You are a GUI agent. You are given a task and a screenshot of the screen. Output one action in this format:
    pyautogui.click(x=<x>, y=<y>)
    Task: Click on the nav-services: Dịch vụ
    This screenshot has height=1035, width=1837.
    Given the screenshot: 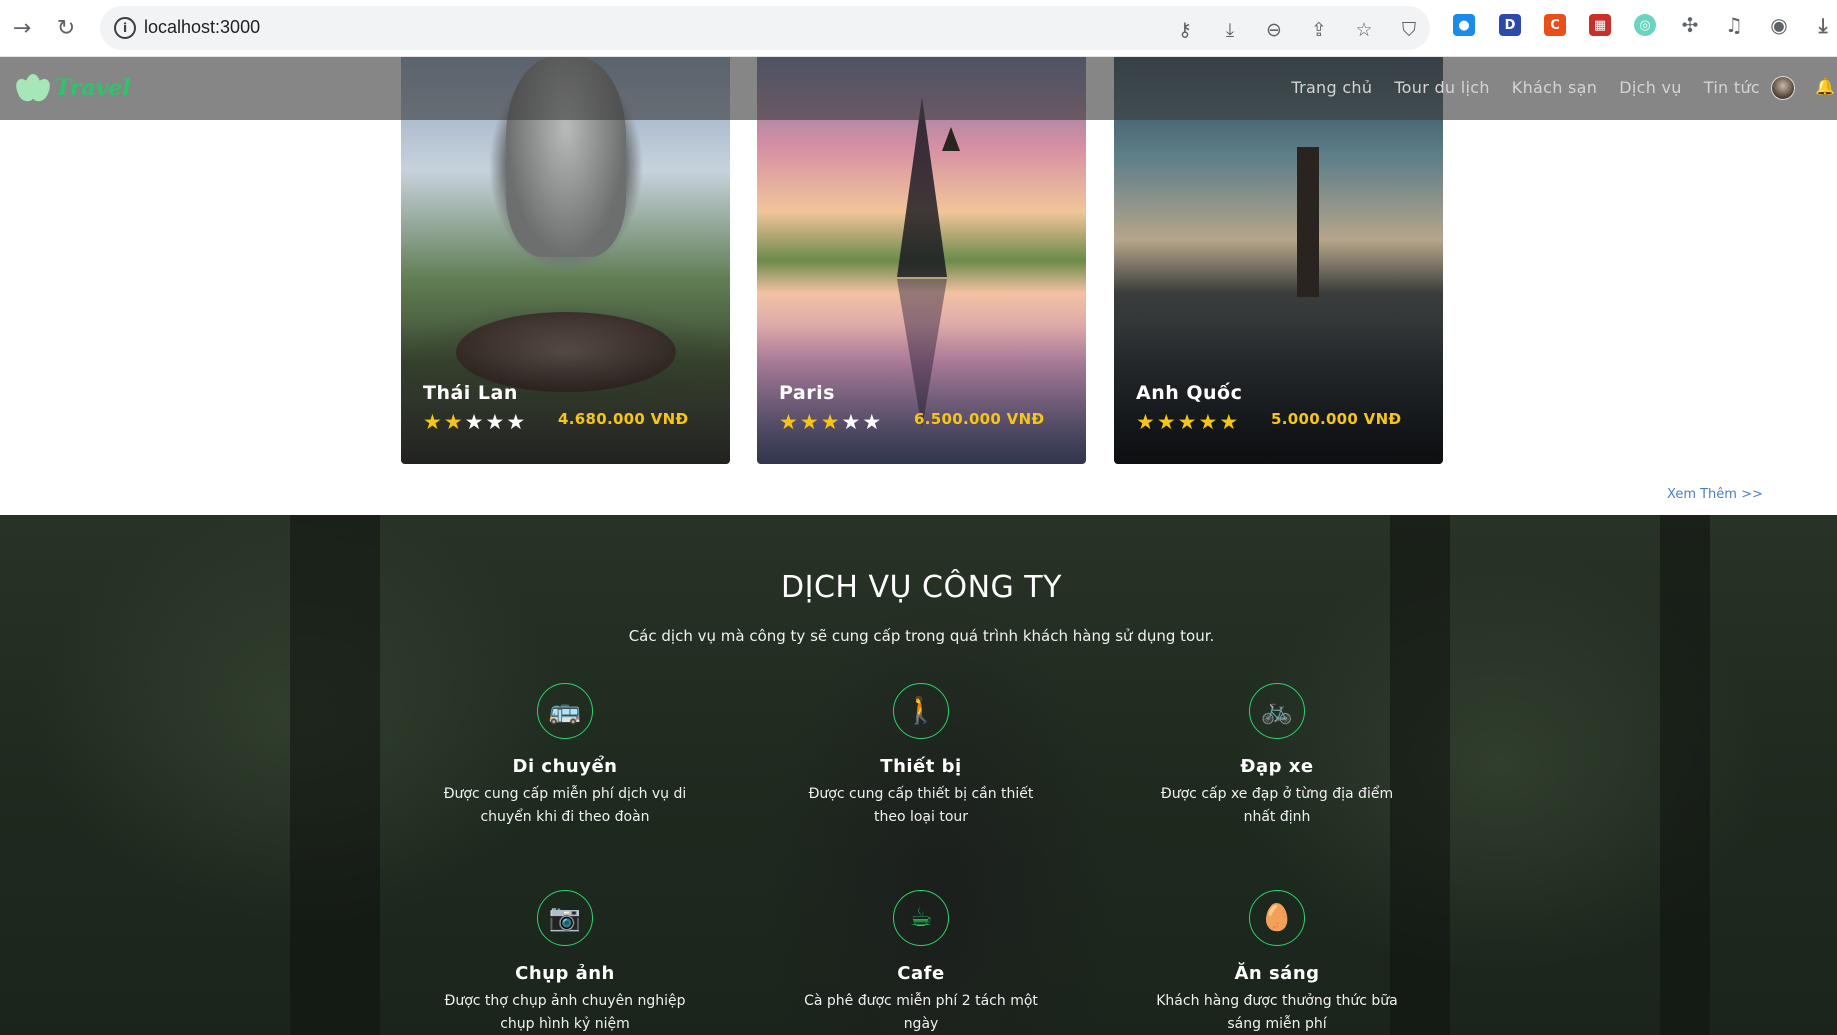 What is the action you would take?
    pyautogui.click(x=1650, y=87)
    